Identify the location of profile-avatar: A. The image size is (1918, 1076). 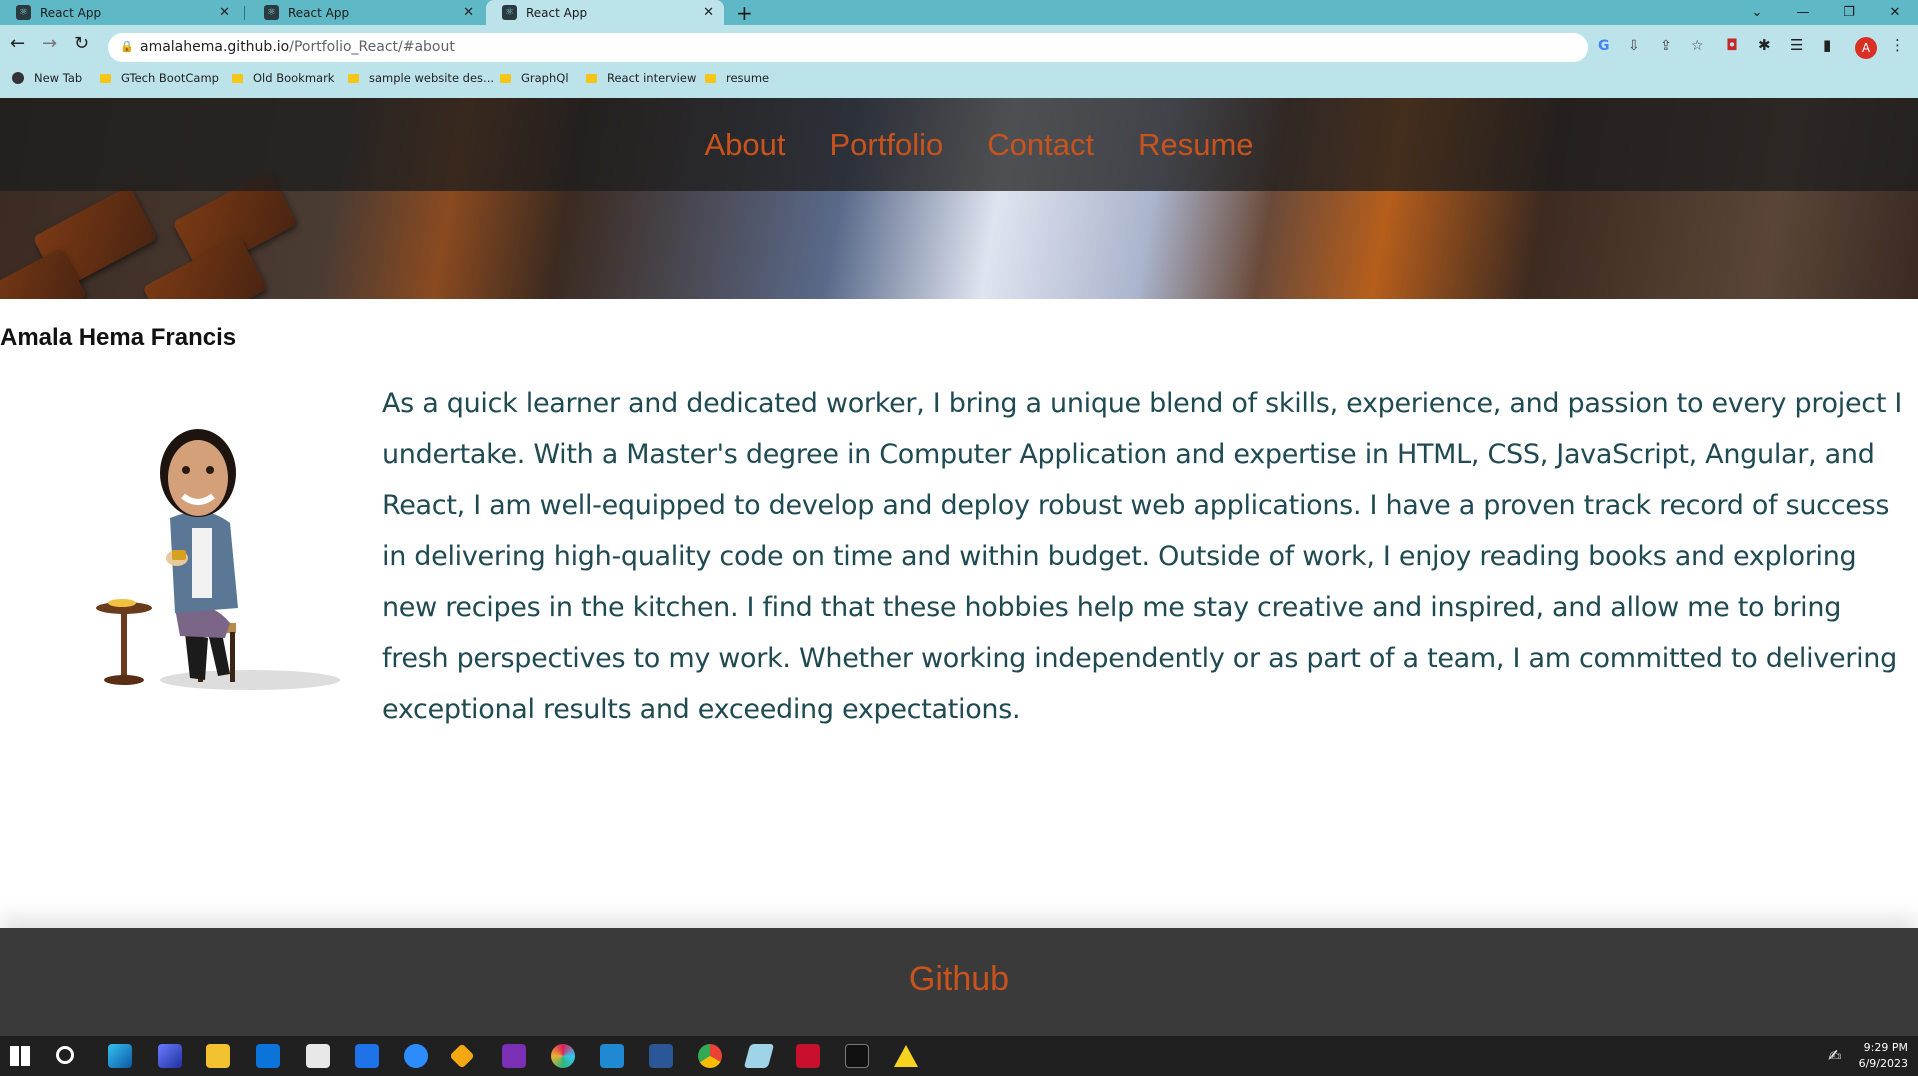
(1866, 48).